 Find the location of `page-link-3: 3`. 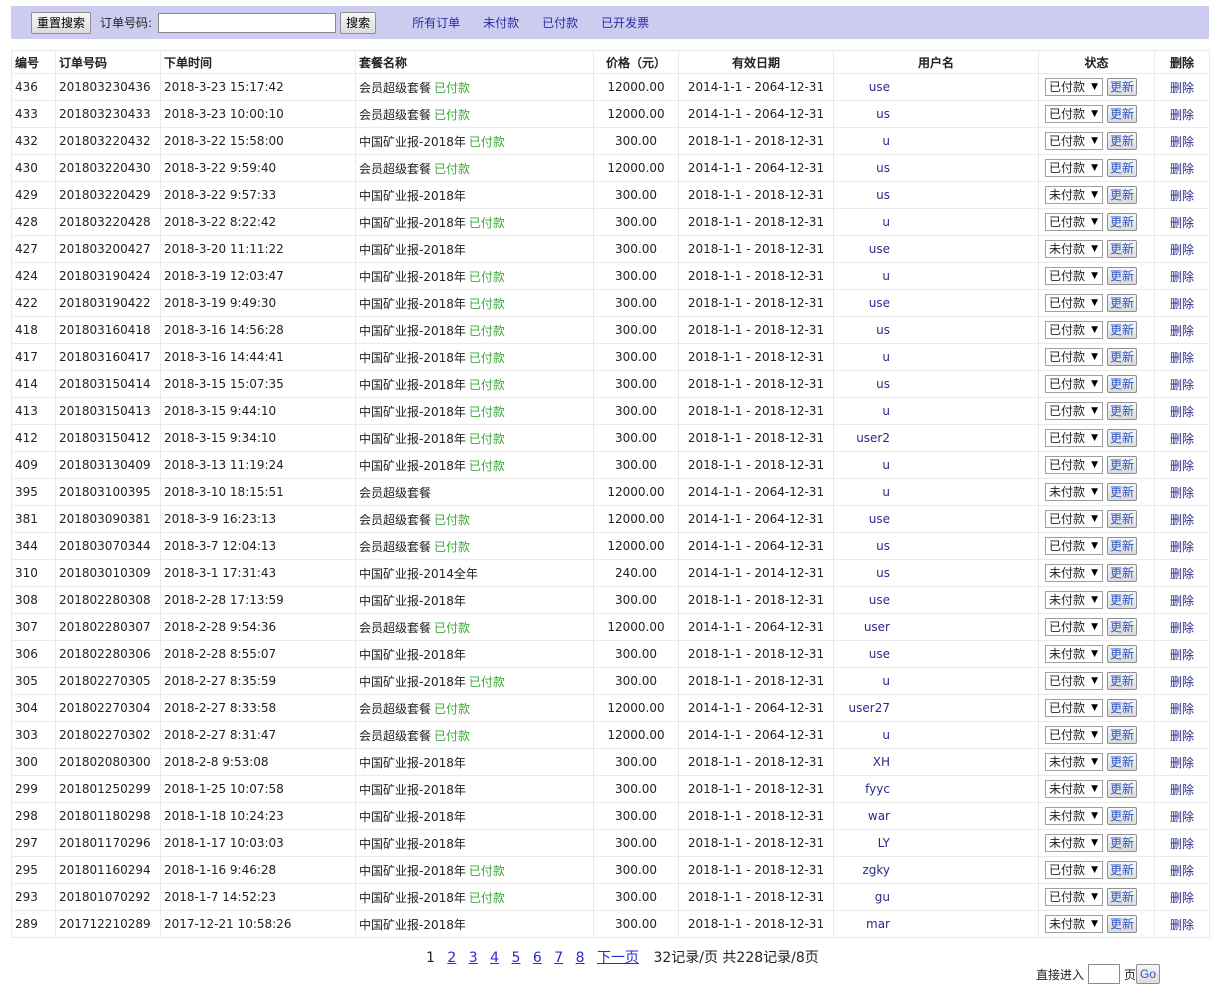

page-link-3: 3 is located at coordinates (473, 958).